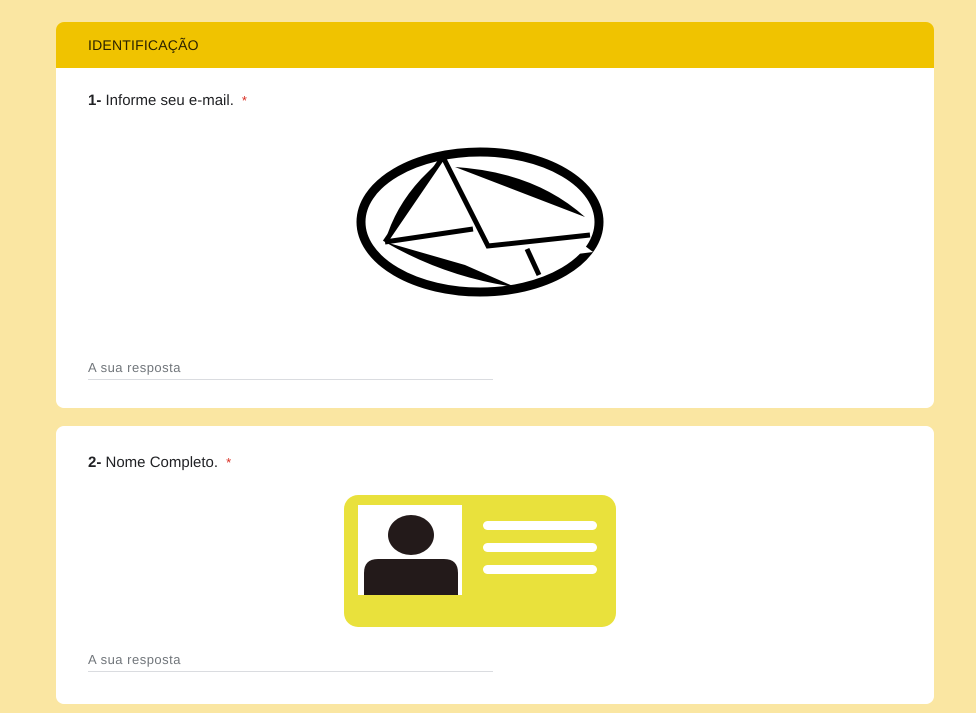 This screenshot has width=976, height=713. I want to click on envelope-icon, so click(480, 222).